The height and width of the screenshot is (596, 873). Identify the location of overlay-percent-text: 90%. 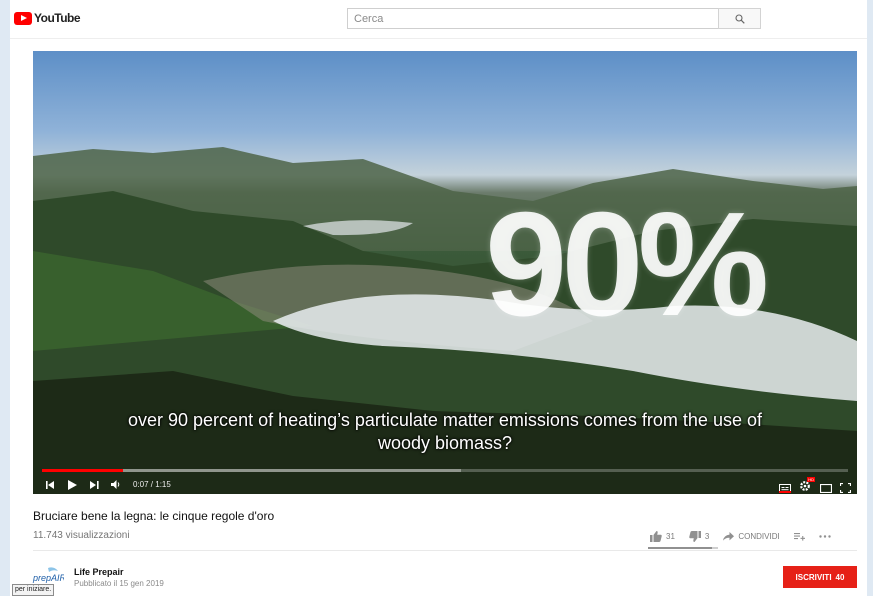
(627, 264).